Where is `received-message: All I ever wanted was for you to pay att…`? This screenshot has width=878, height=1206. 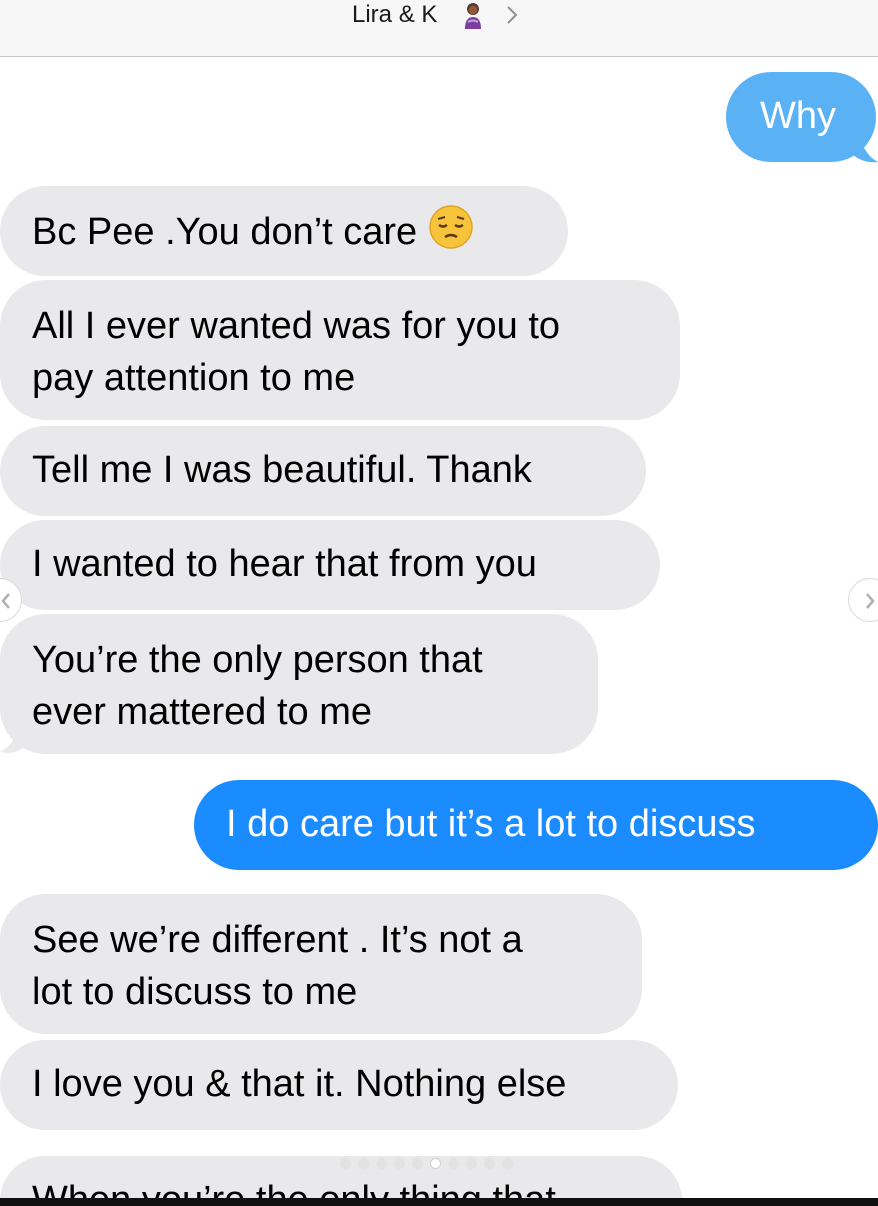 received-message: All I ever wanted was for you to pay att… is located at coordinates (340, 350).